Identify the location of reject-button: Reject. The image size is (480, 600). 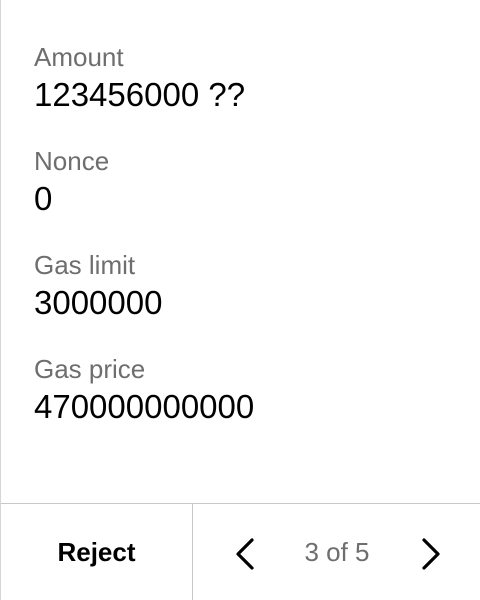
(97, 552).